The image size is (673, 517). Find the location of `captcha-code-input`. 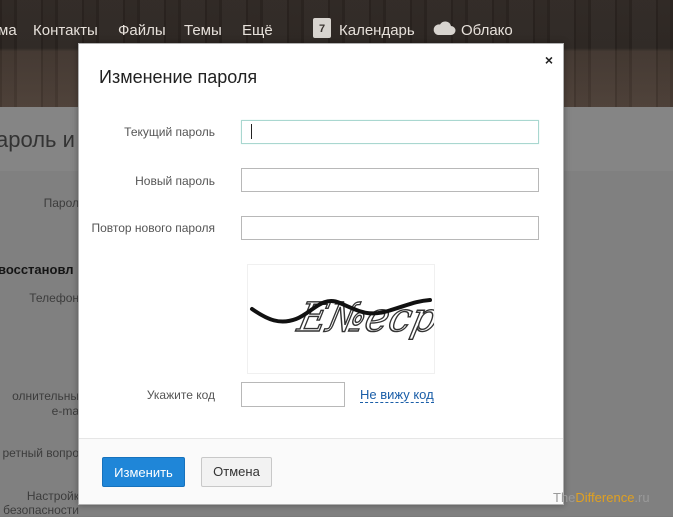

captcha-code-input is located at coordinates (293, 394).